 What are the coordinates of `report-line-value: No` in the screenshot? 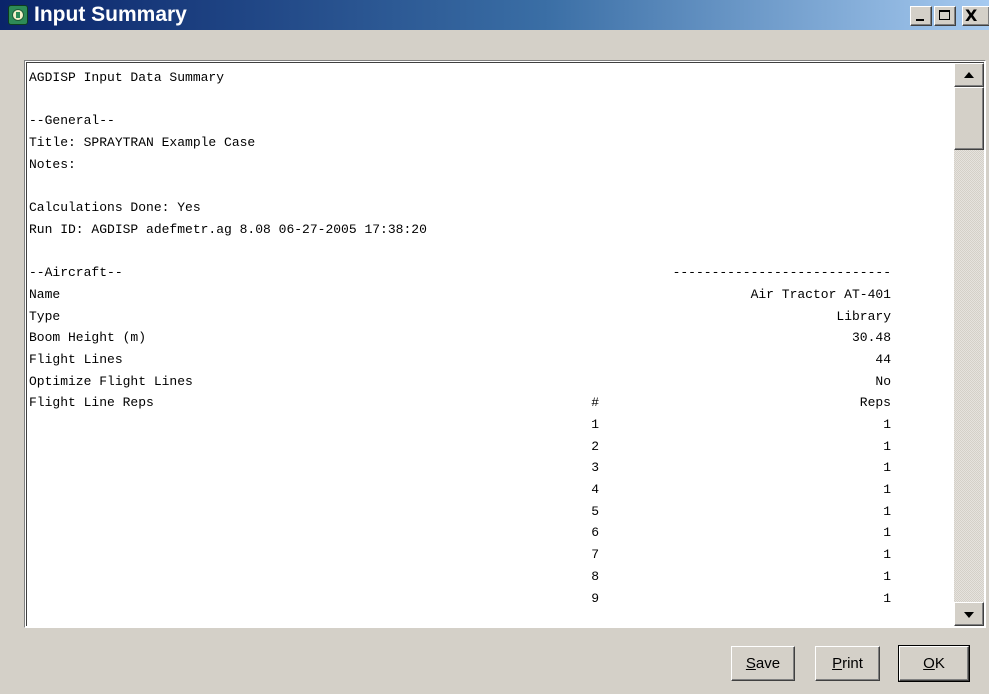 It's located at (883, 381).